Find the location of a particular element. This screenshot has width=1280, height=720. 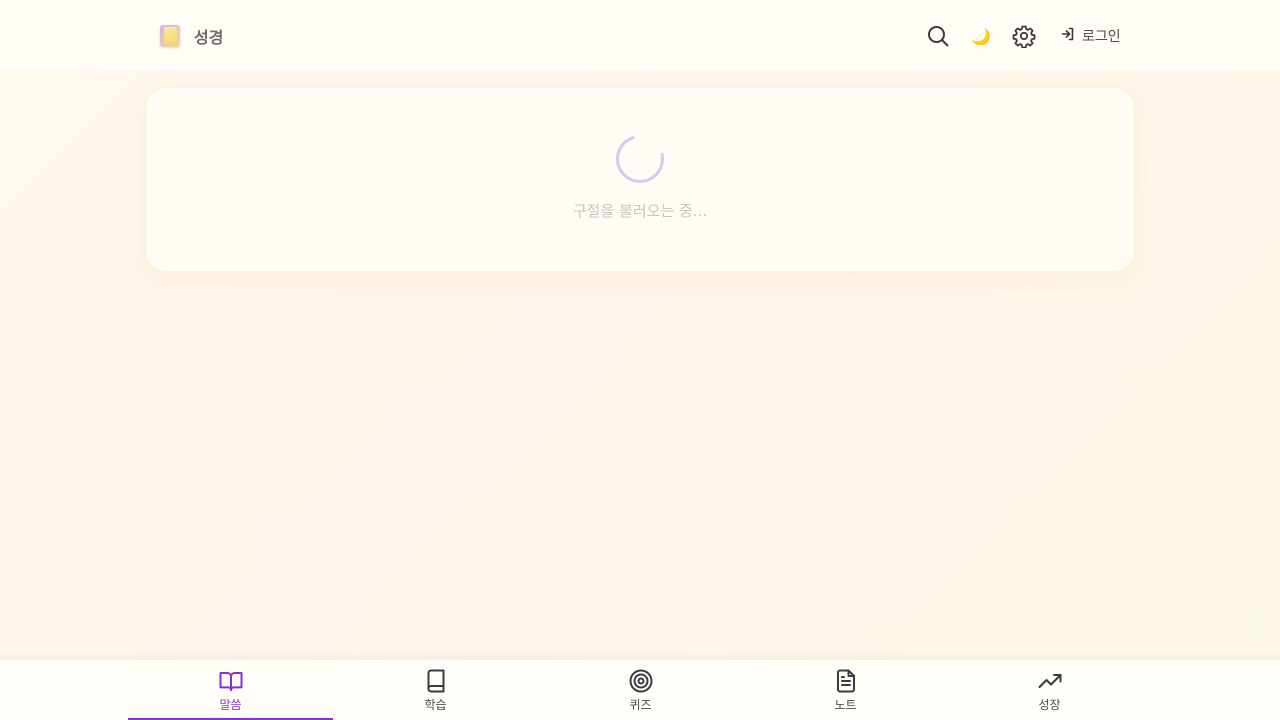

top-header: 성경 🌙 로그인 is located at coordinates (640, 35).